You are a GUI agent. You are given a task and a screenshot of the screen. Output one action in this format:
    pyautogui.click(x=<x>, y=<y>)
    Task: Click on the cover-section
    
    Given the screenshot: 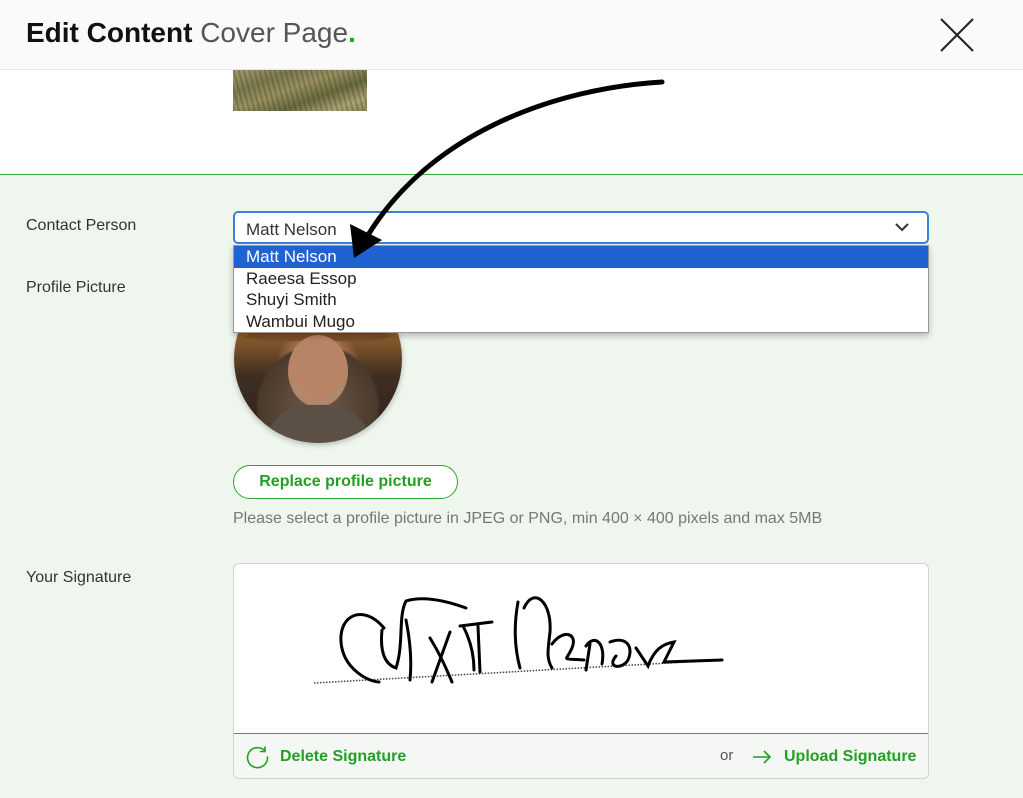 What is the action you would take?
    pyautogui.click(x=511, y=122)
    